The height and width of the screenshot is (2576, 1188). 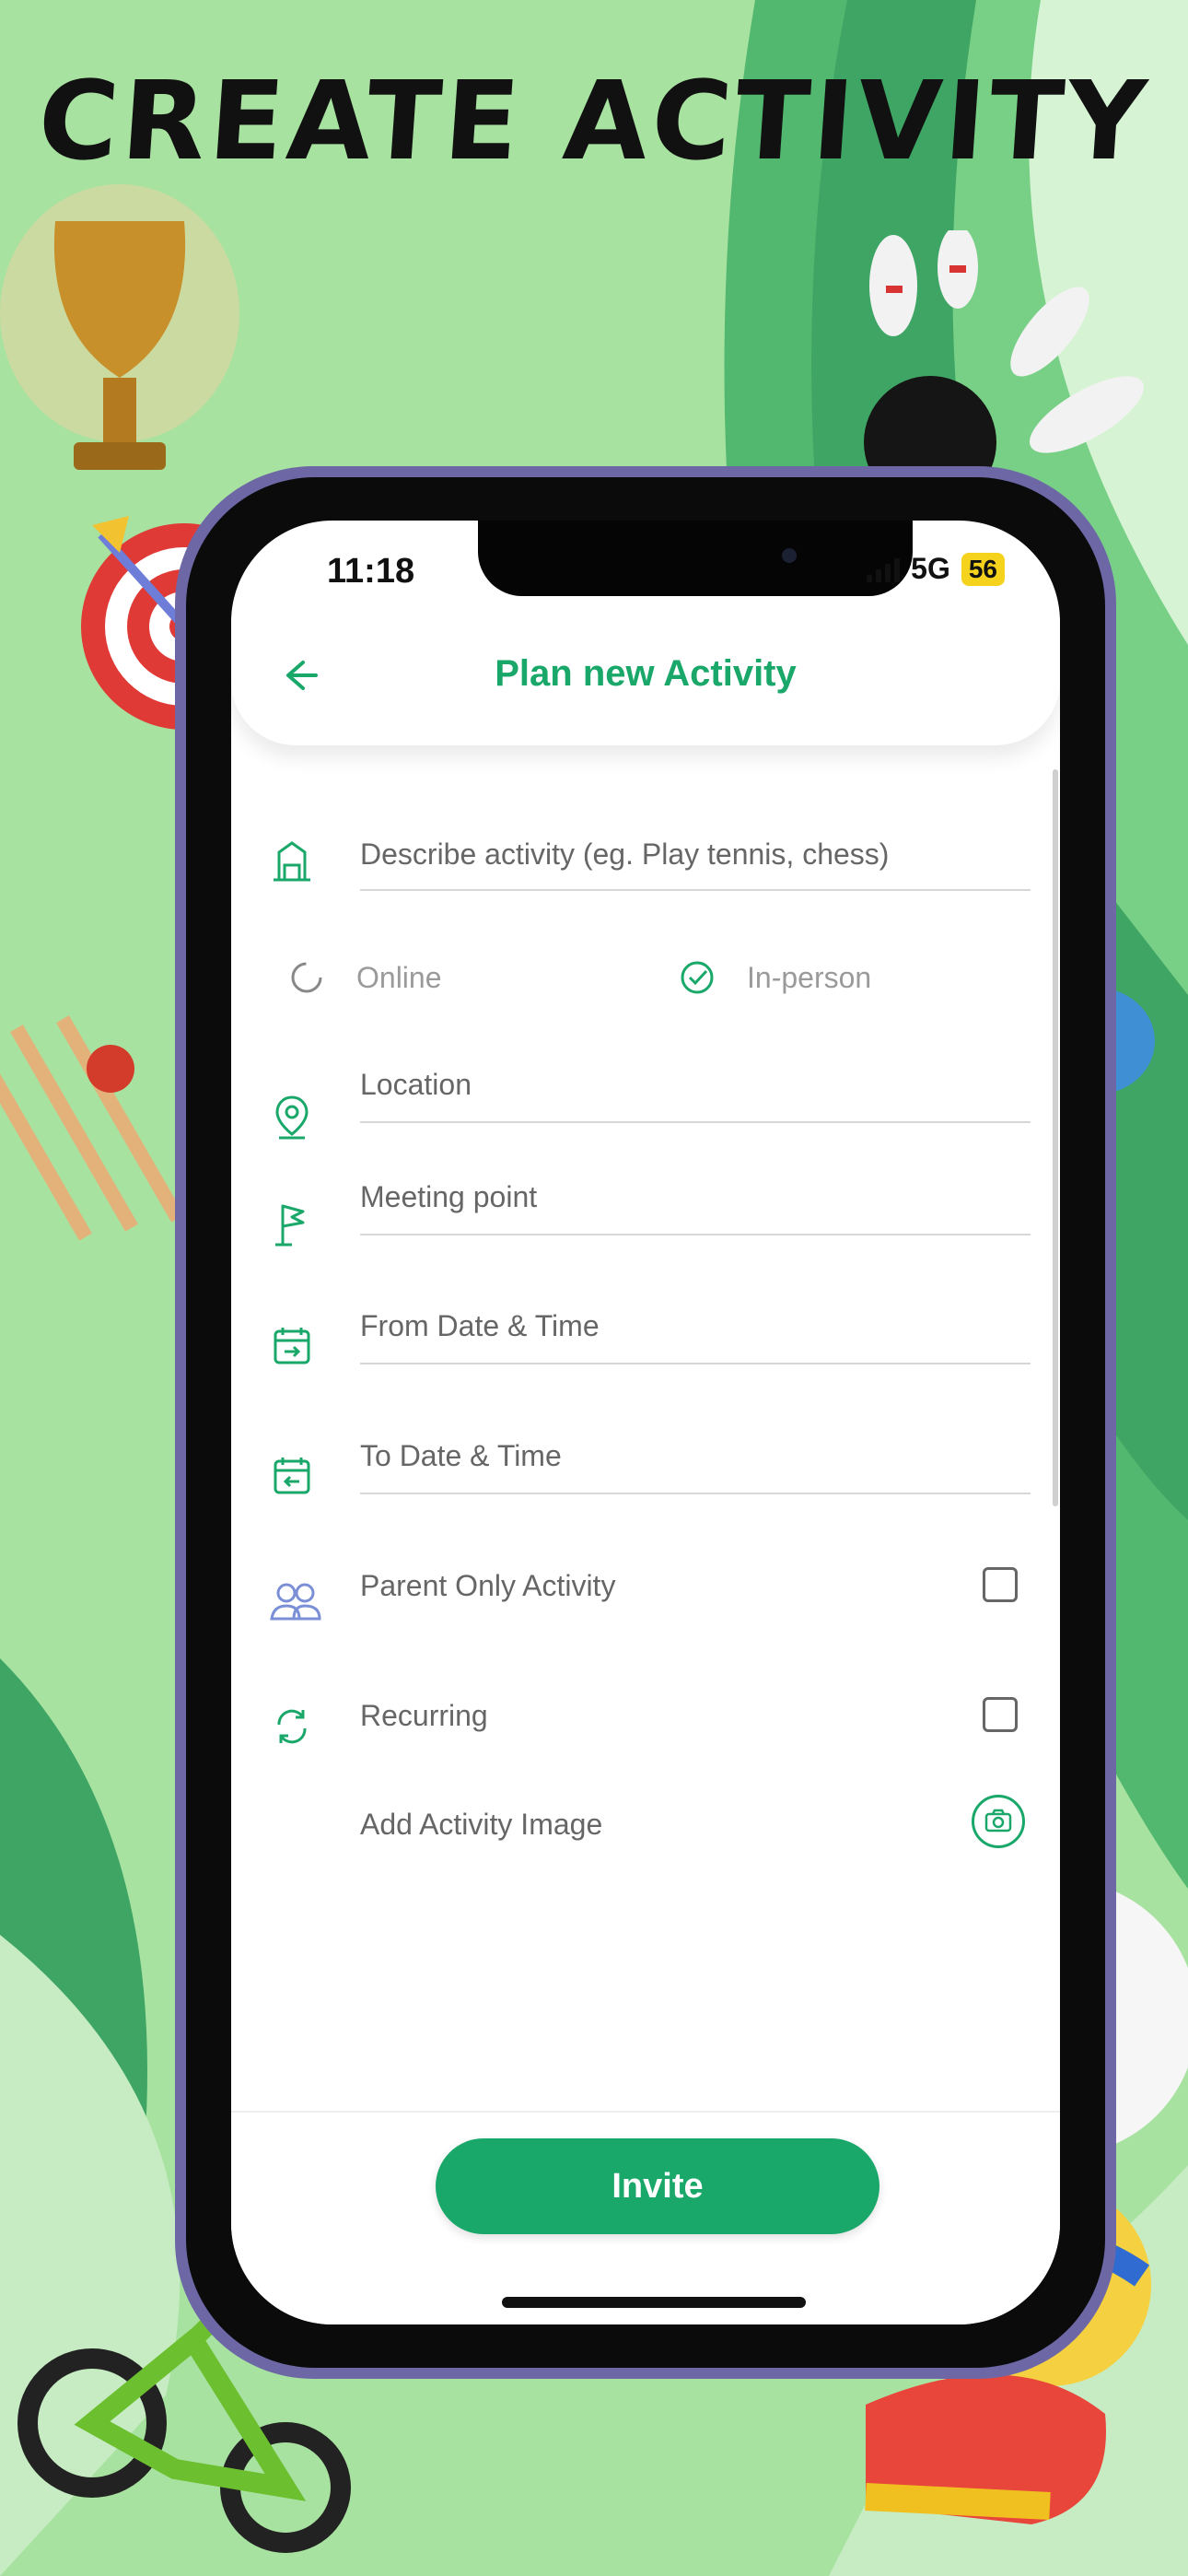 What do you see at coordinates (695, 558) in the screenshot?
I see `notch` at bounding box center [695, 558].